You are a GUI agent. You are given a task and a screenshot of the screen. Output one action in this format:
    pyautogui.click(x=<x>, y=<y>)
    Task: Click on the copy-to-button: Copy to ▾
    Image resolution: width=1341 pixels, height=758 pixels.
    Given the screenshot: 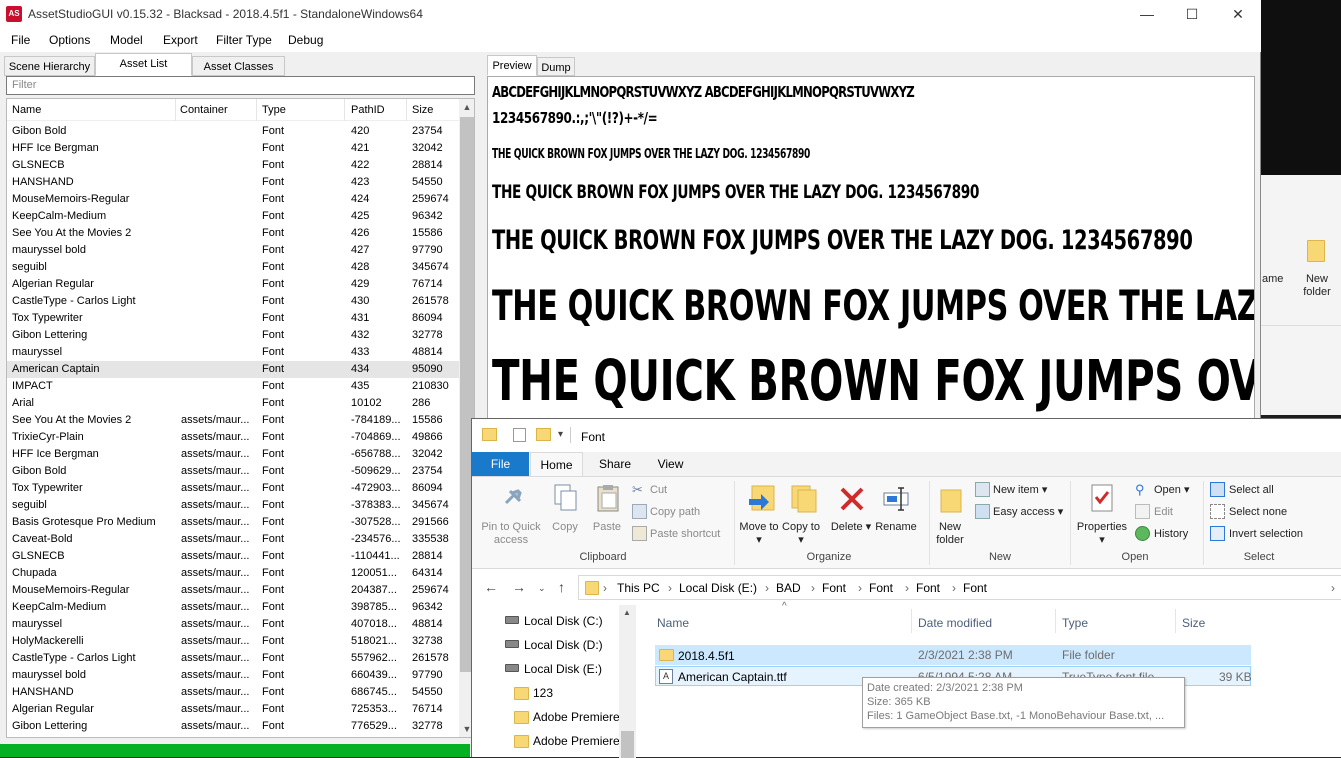 What is the action you would take?
    pyautogui.click(x=801, y=534)
    